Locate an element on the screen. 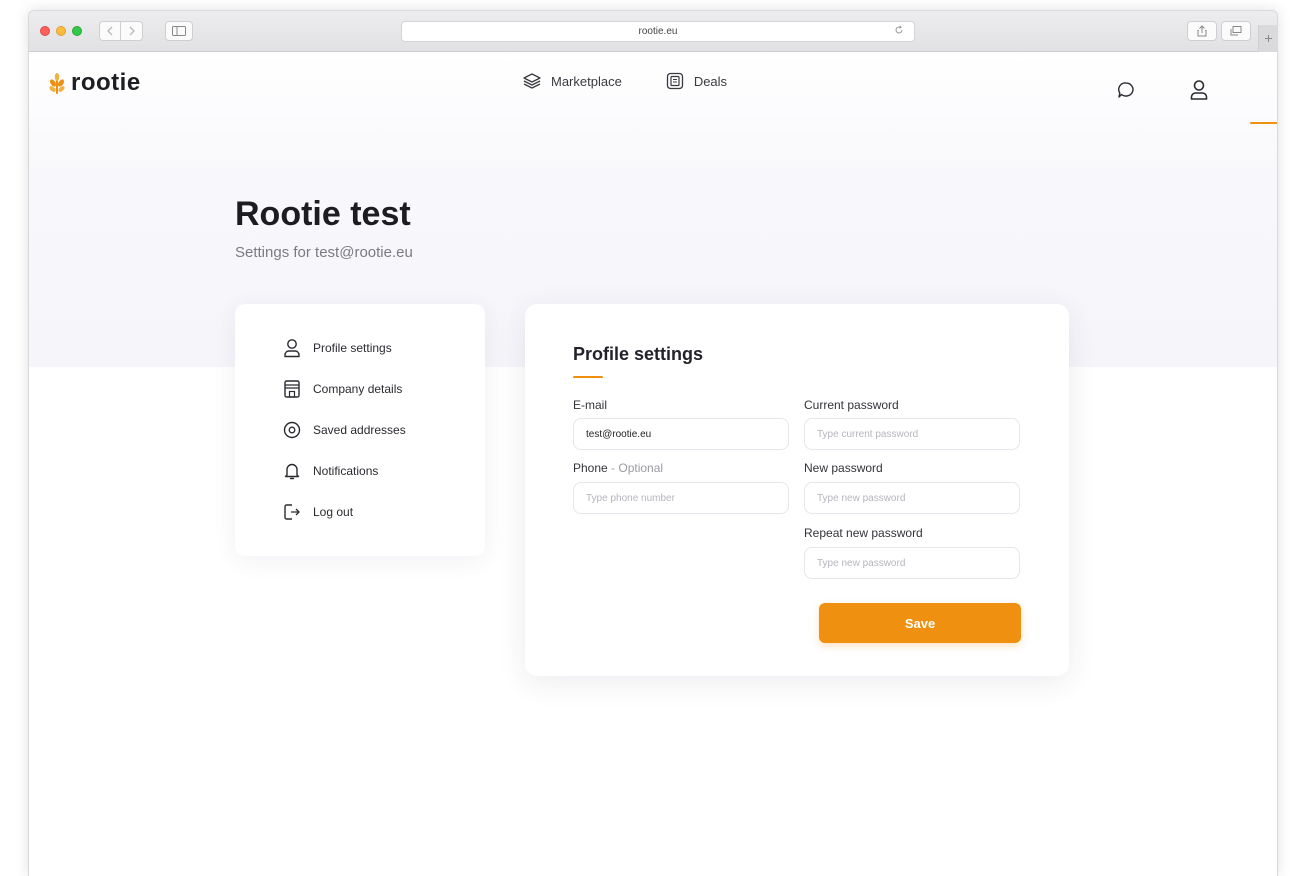 Image resolution: width=1290 pixels, height=876 pixels. menu-item-profile-settings: Profile settings is located at coordinates (337, 348).